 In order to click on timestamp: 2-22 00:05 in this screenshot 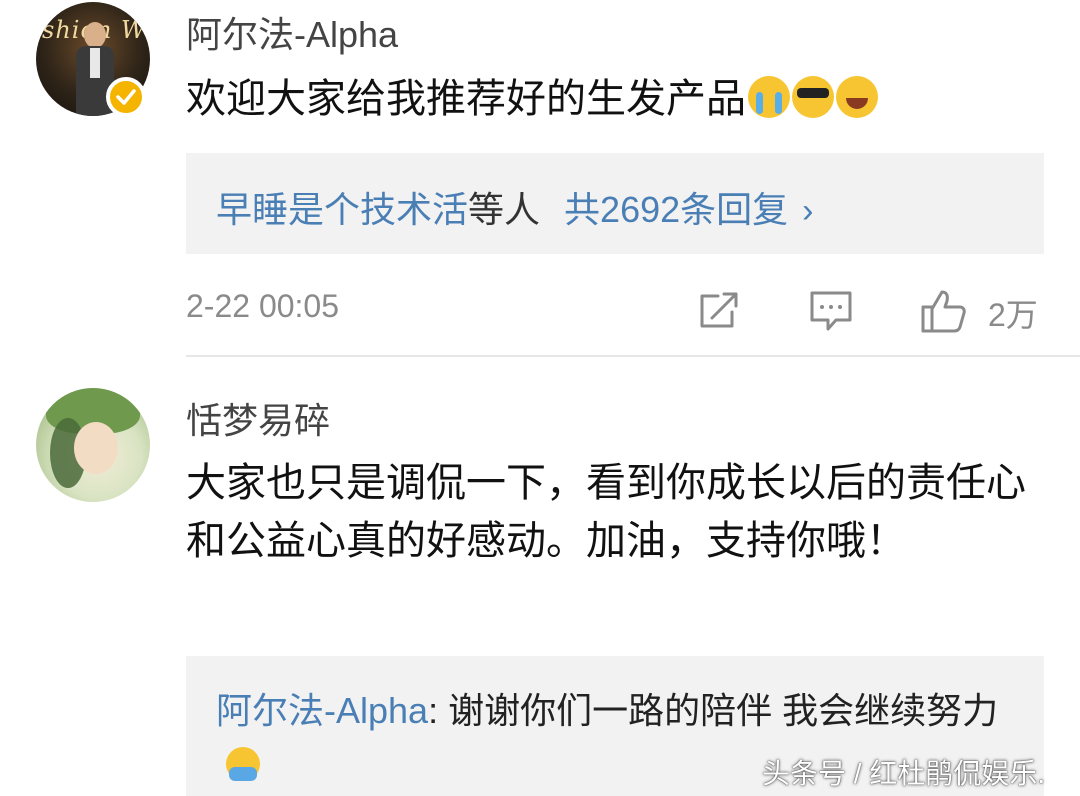, I will do `click(263, 306)`.